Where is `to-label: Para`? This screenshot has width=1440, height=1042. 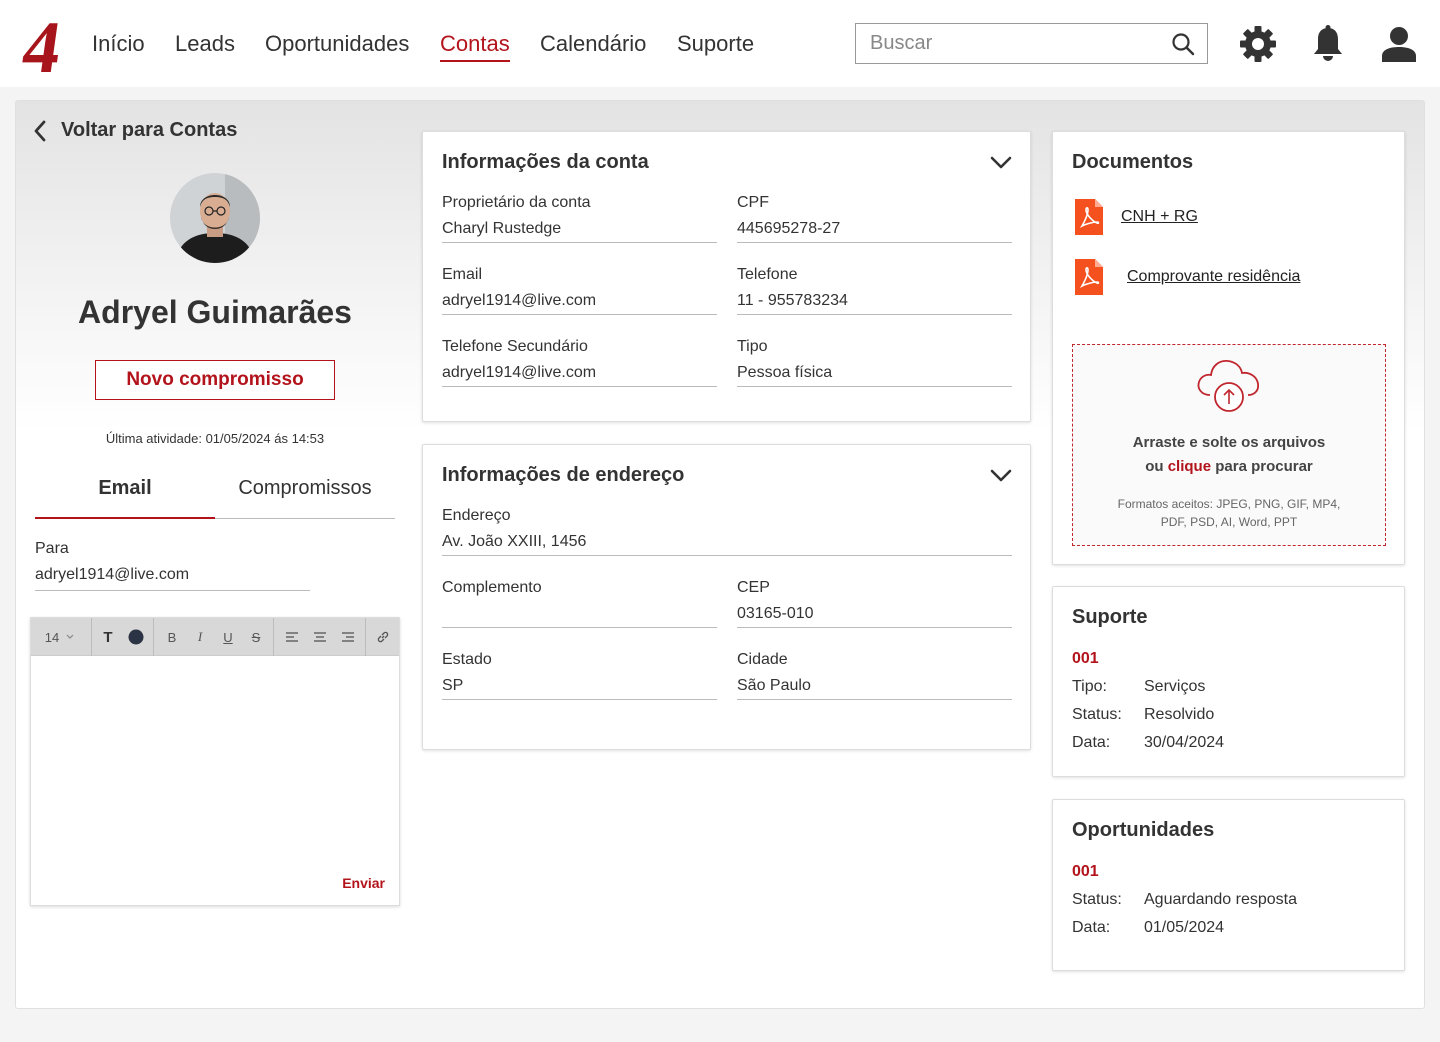
to-label: Para is located at coordinates (52, 548).